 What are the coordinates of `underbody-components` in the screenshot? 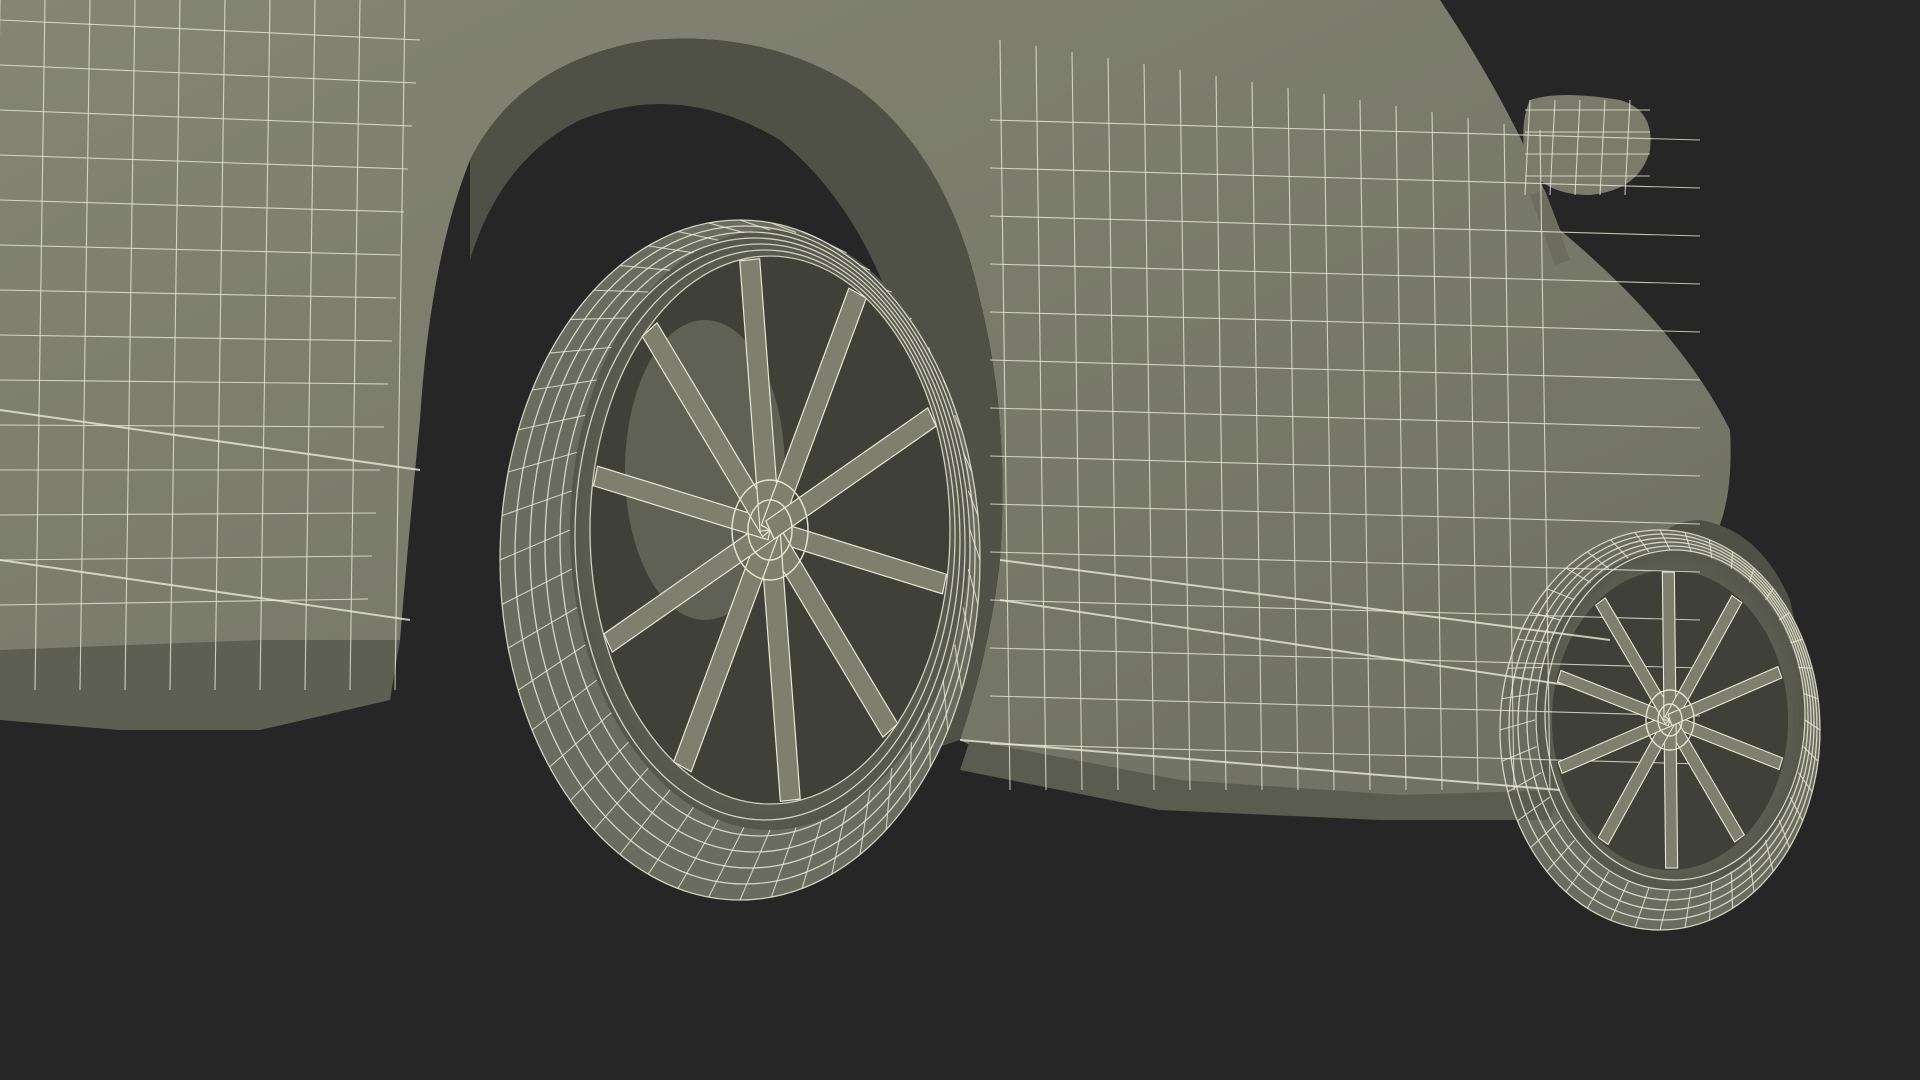 It's located at (200, 685).